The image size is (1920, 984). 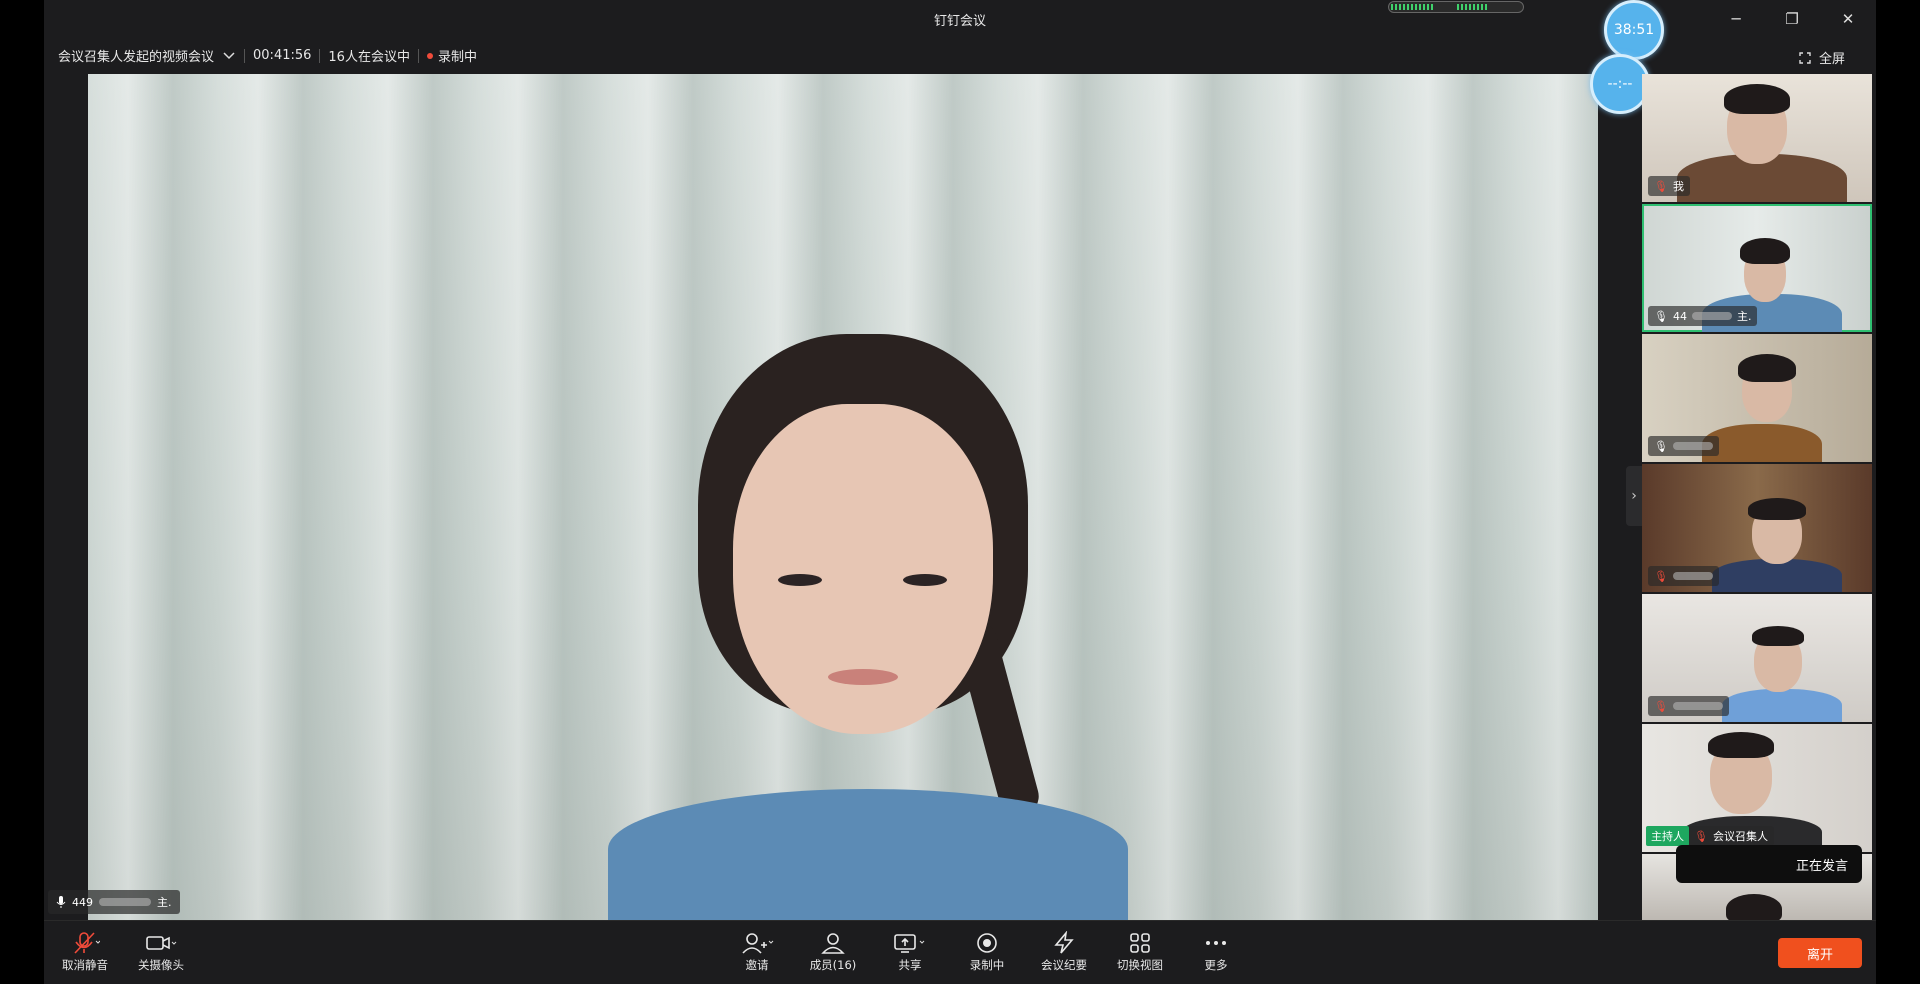 What do you see at coordinates (164, 902) in the screenshot?
I see `main-speaker-suffix: 主.` at bounding box center [164, 902].